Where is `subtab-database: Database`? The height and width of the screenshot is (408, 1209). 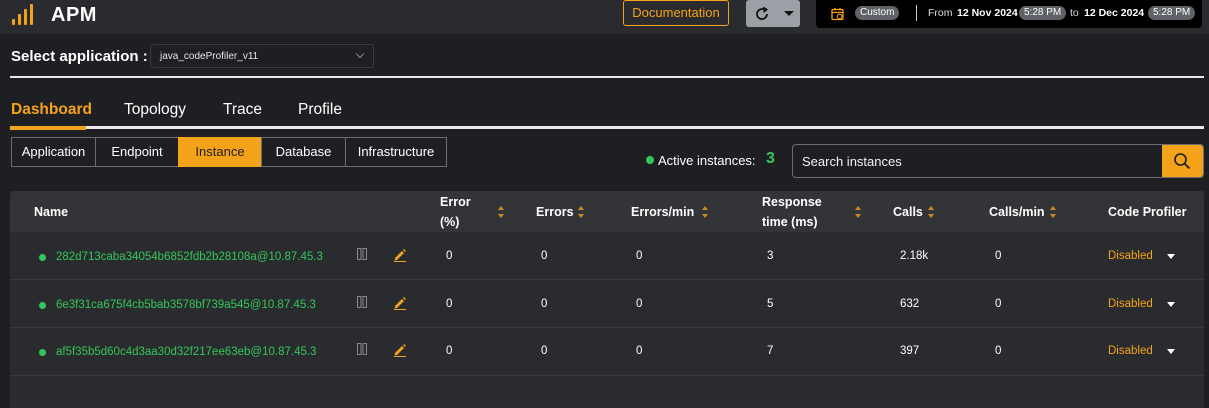 subtab-database: Database is located at coordinates (303, 152).